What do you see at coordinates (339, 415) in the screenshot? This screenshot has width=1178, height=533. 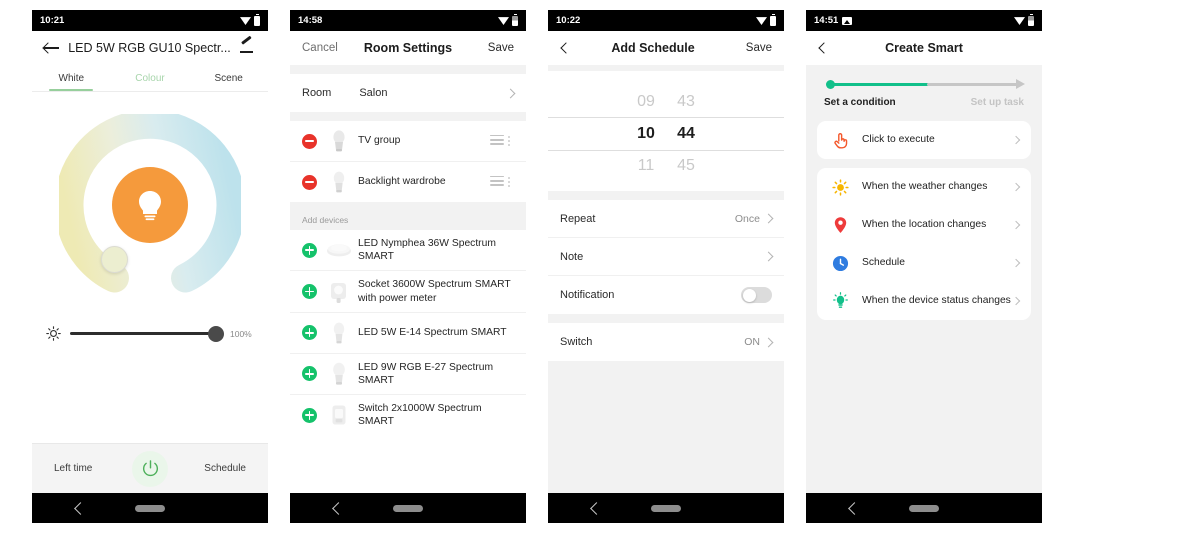 I see `switch-thumb-icon` at bounding box center [339, 415].